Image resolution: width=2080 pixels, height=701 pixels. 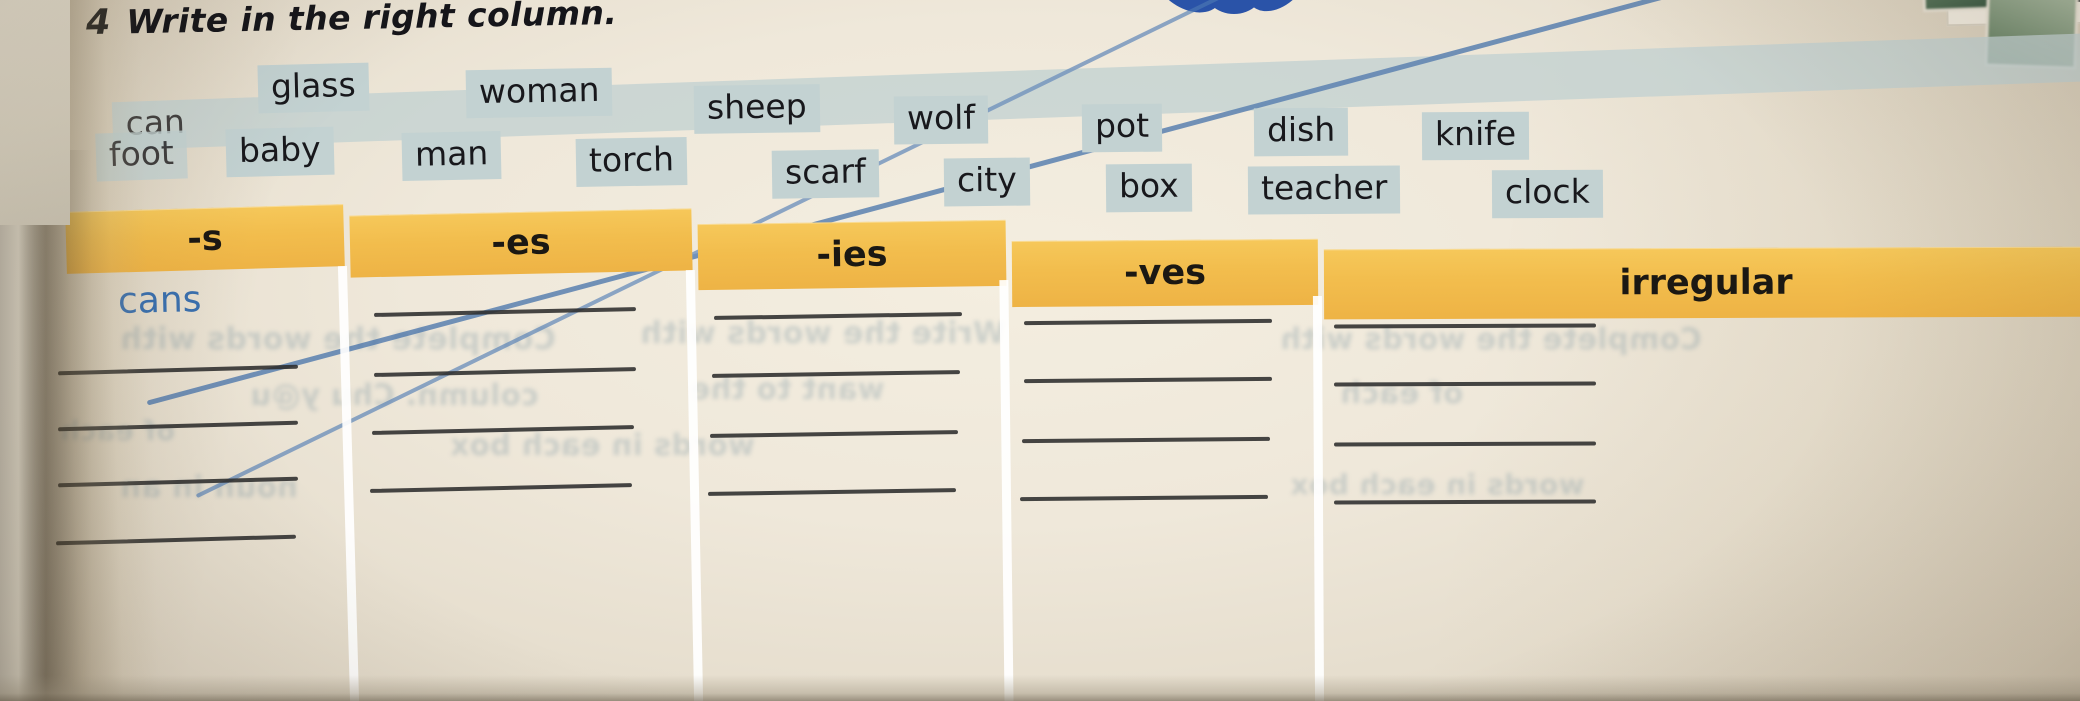 I want to click on word-tile-label: torch, so click(x=631, y=159).